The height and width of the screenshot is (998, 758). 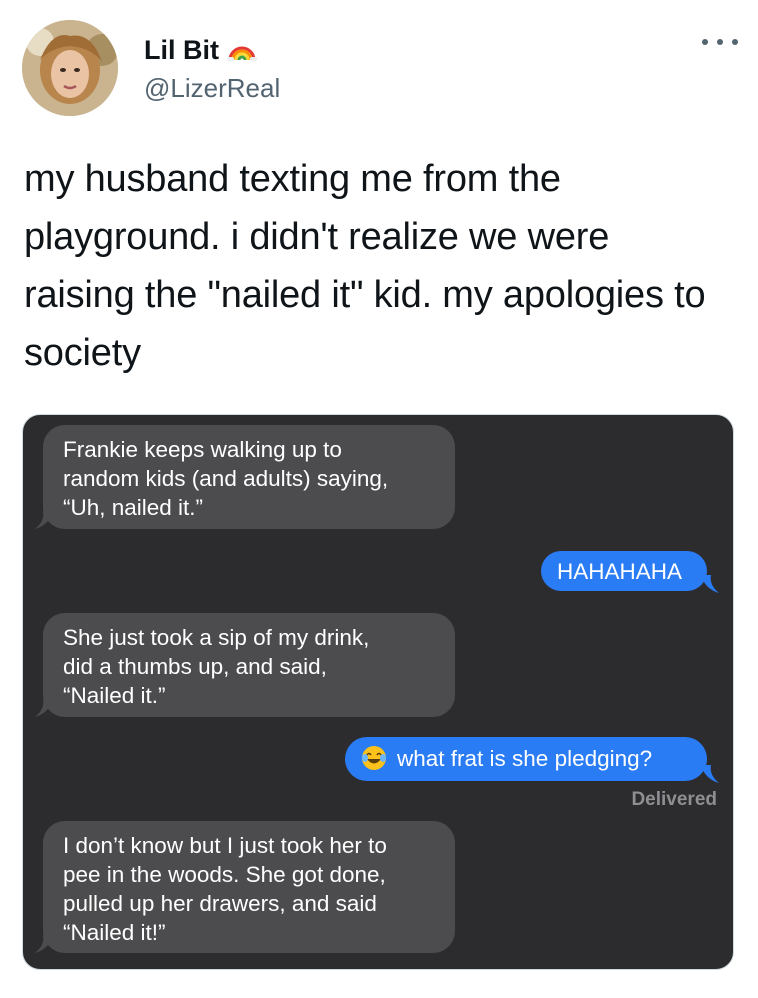 I want to click on message-bubble-sent: what frat is she pledging?, so click(x=526, y=759).